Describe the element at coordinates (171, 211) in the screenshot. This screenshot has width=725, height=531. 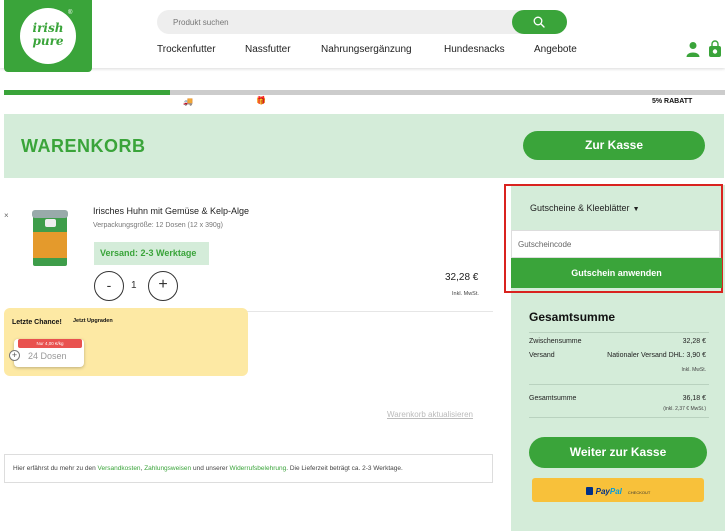
I see `product-name: Irisches Huhn mit Gemüse & Kelp-Alge` at that location.